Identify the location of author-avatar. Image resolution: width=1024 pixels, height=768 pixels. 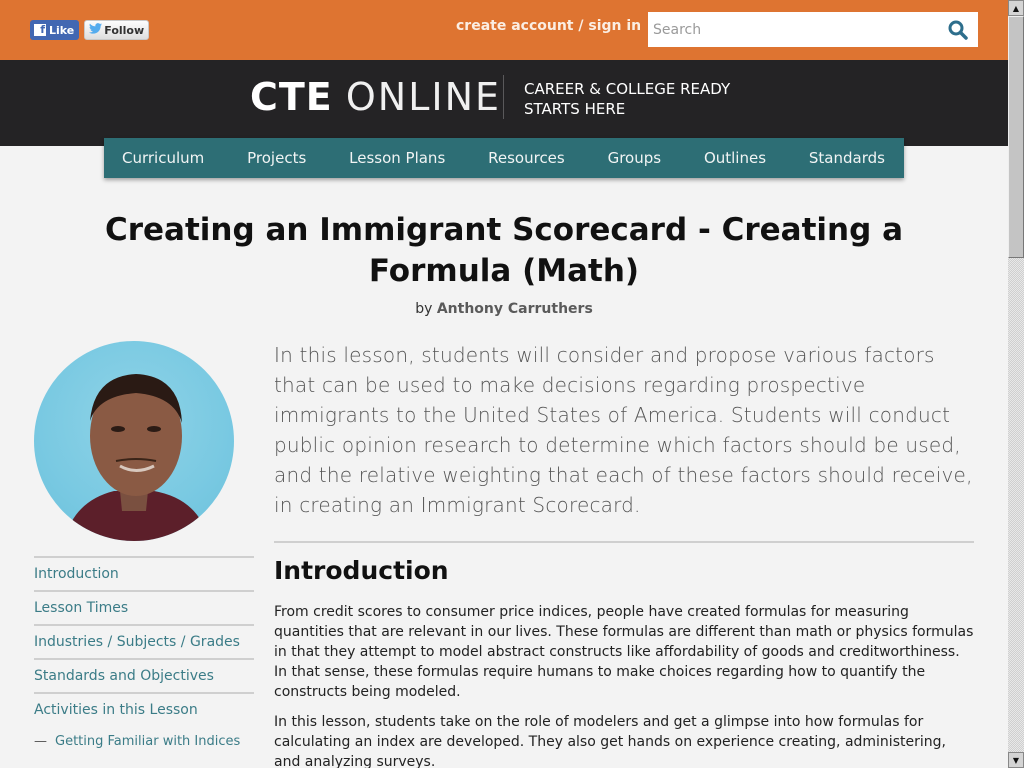
(134, 441).